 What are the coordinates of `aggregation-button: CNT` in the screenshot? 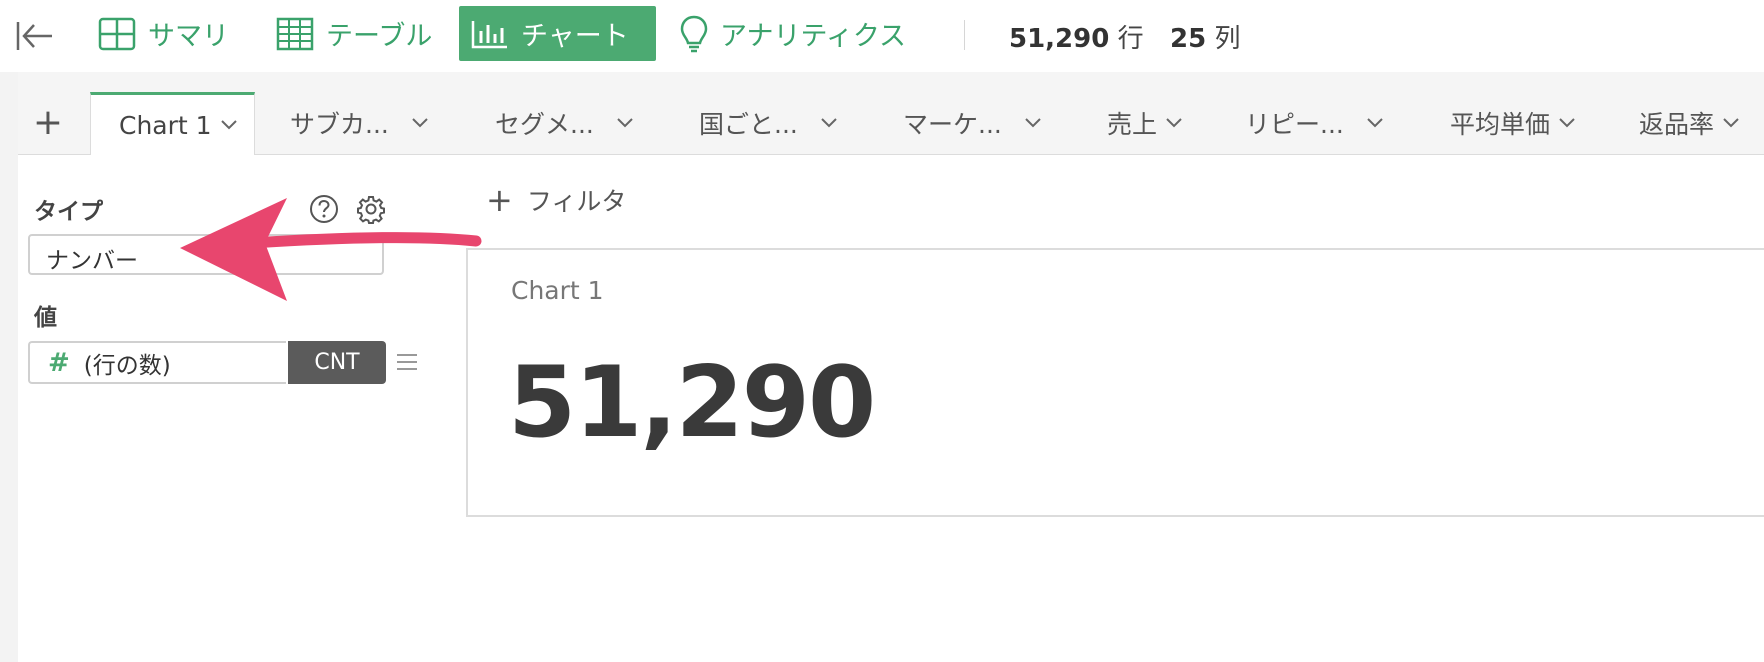 It's located at (337, 362).